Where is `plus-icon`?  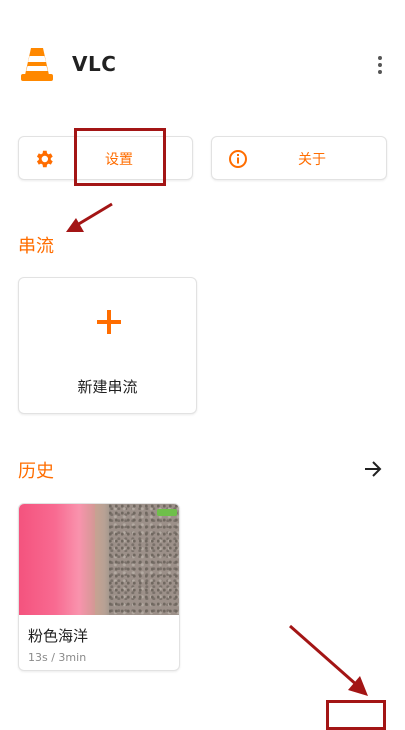
plus-icon is located at coordinates (109, 322).